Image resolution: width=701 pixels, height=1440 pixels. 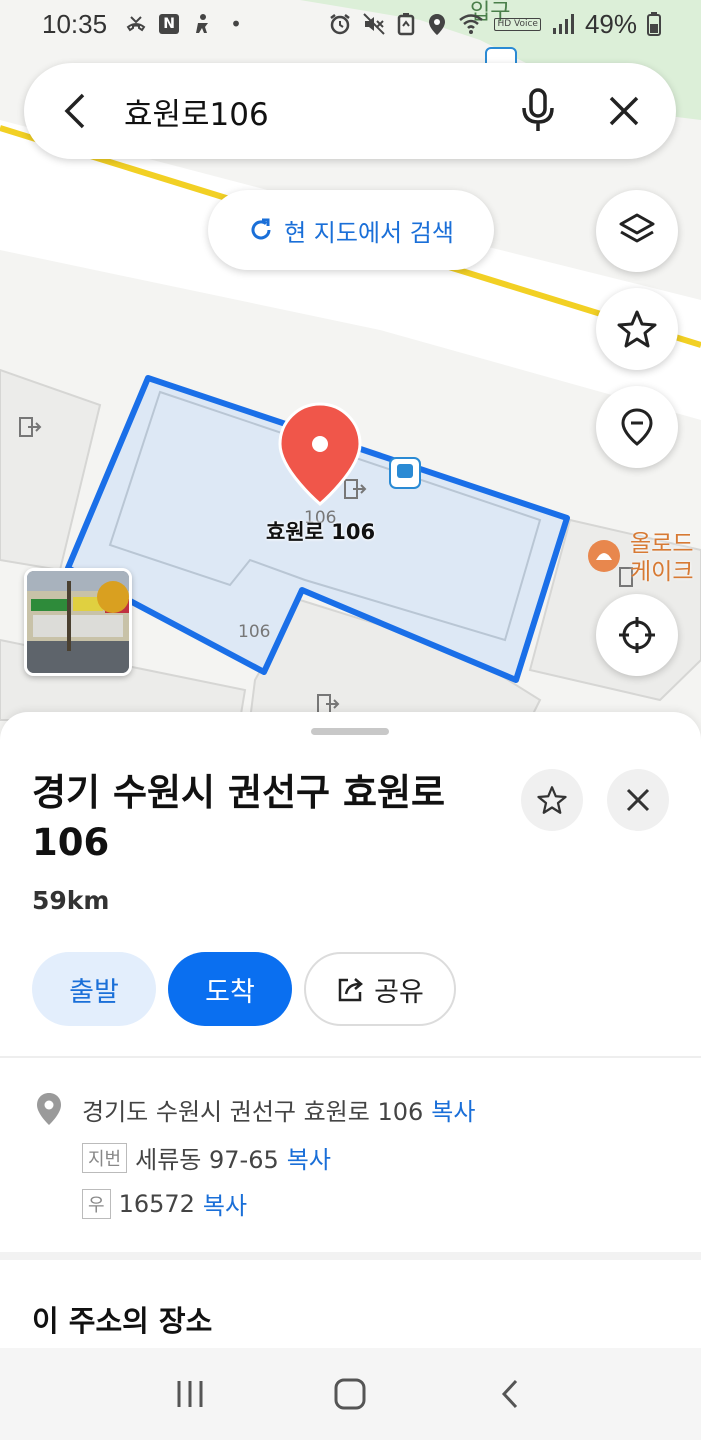 I want to click on street-view-thumbnail, so click(x=78, y=622).